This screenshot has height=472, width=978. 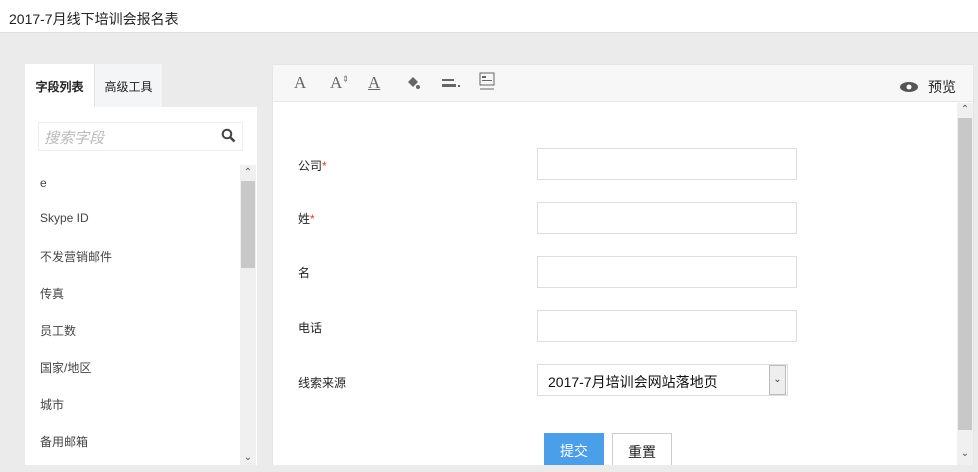 What do you see at coordinates (59, 86) in the screenshot?
I see `tab-field-list: 字段列表` at bounding box center [59, 86].